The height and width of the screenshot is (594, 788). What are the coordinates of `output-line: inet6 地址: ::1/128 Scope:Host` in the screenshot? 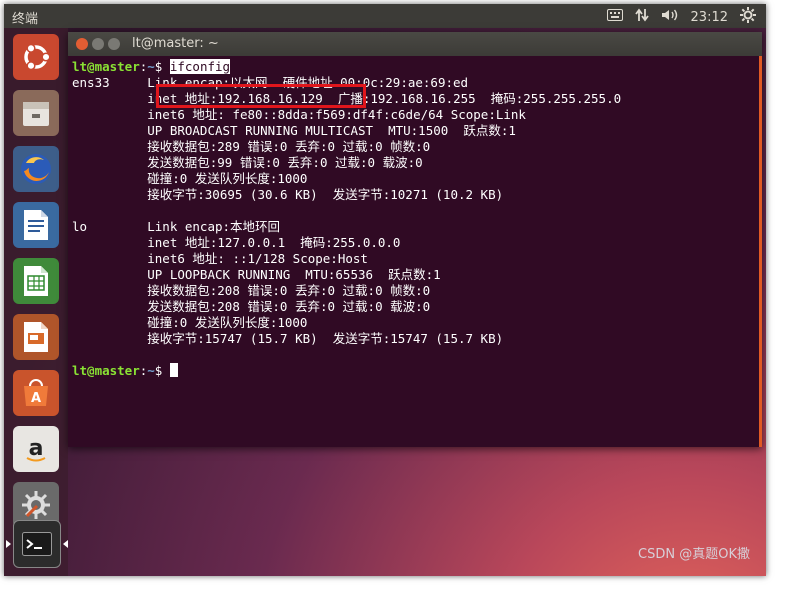 It's located at (220, 258).